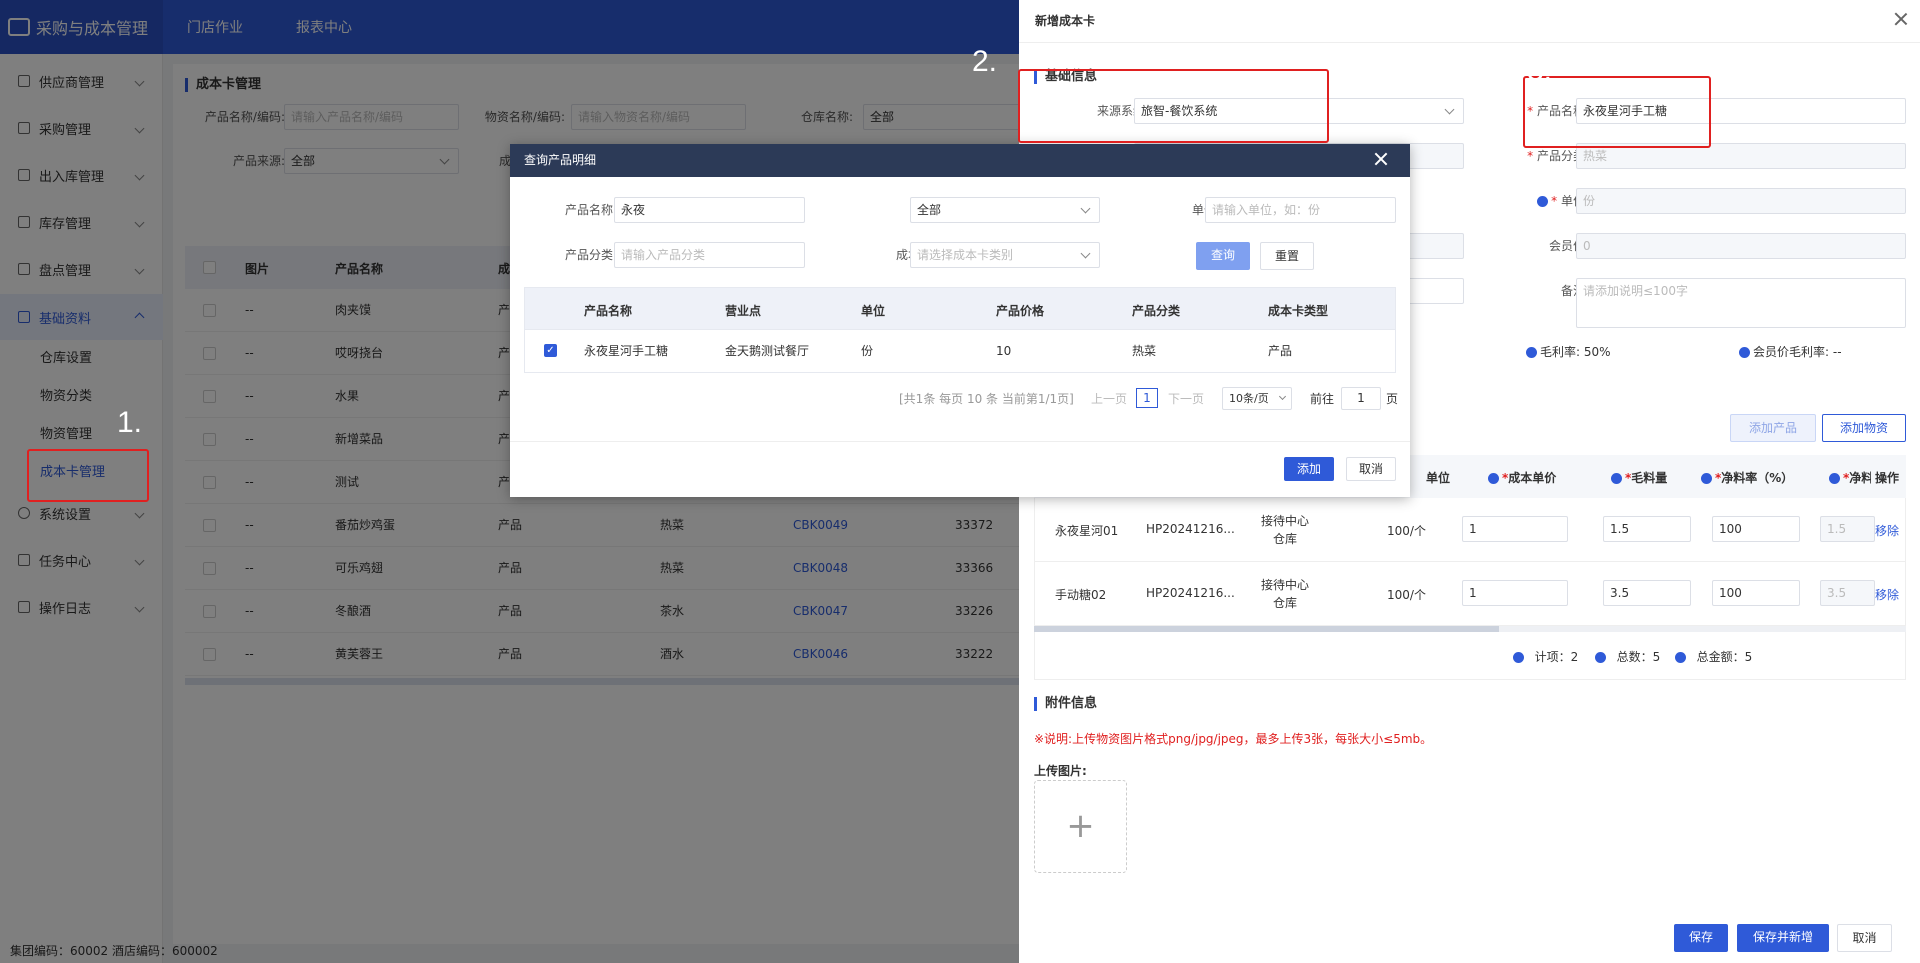 This screenshot has height=963, width=1920. I want to click on col-net: *净料量, so click(1850, 477).